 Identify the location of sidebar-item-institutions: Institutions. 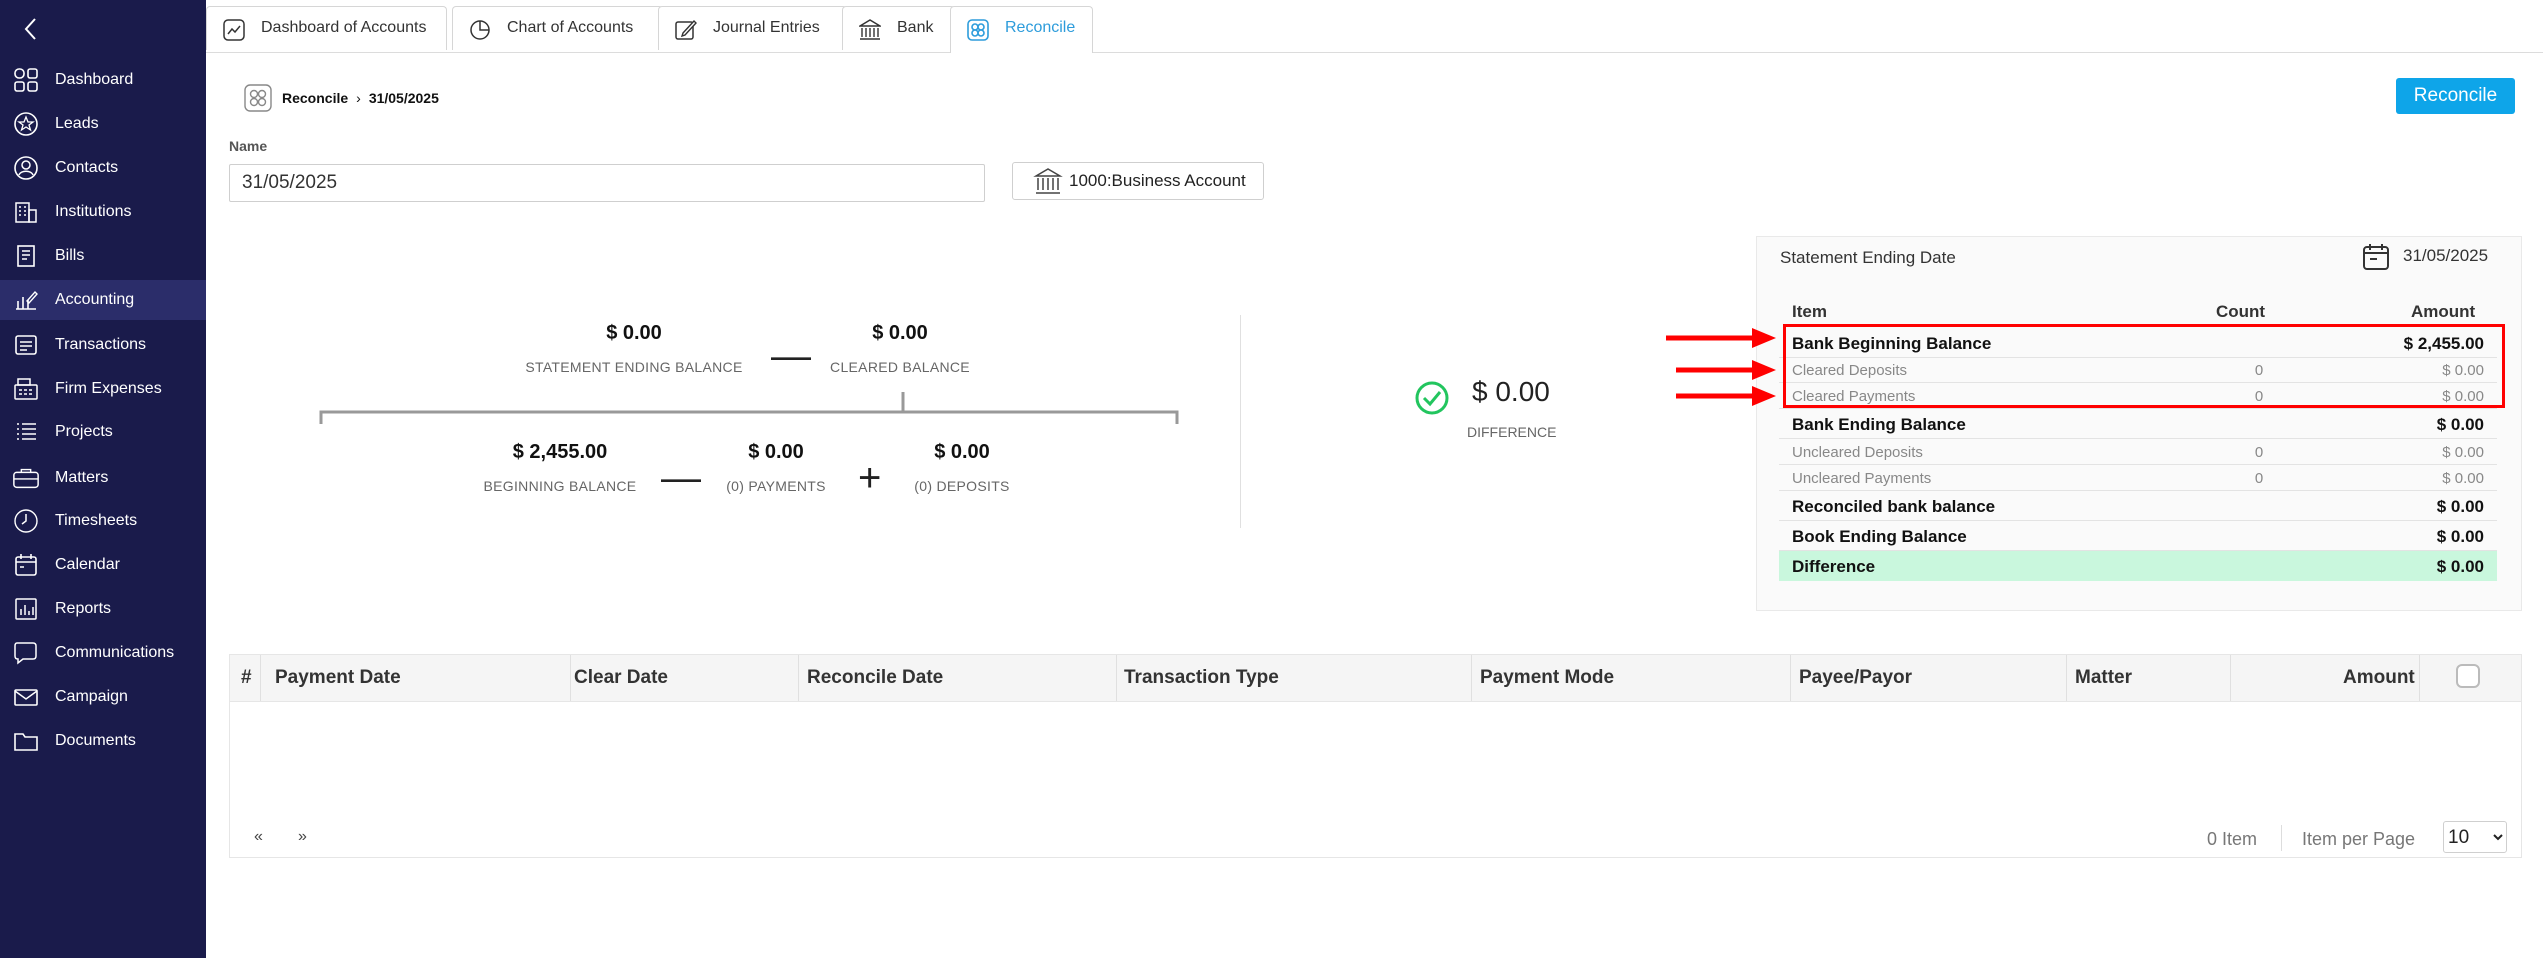
(103, 212).